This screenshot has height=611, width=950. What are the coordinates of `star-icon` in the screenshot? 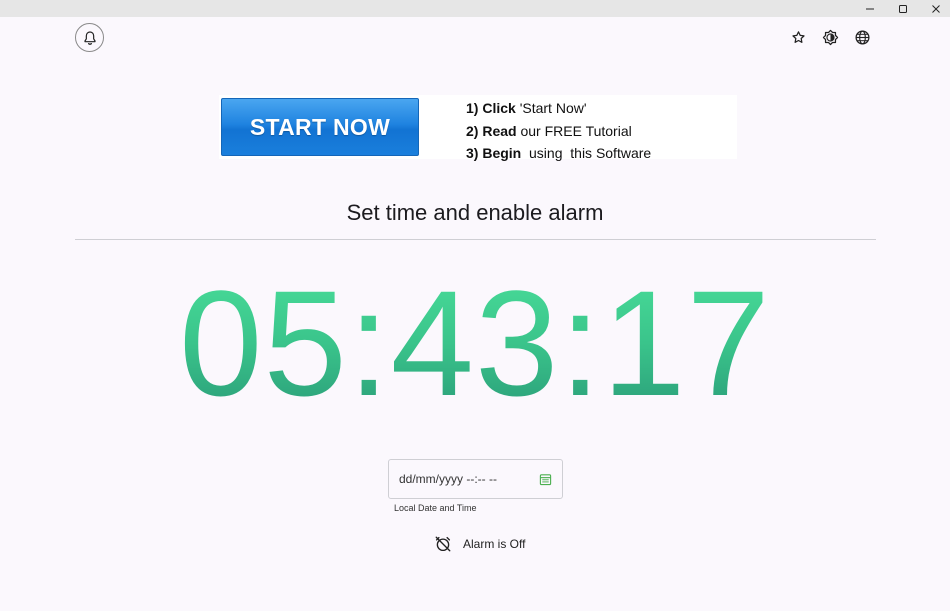 It's located at (798, 36).